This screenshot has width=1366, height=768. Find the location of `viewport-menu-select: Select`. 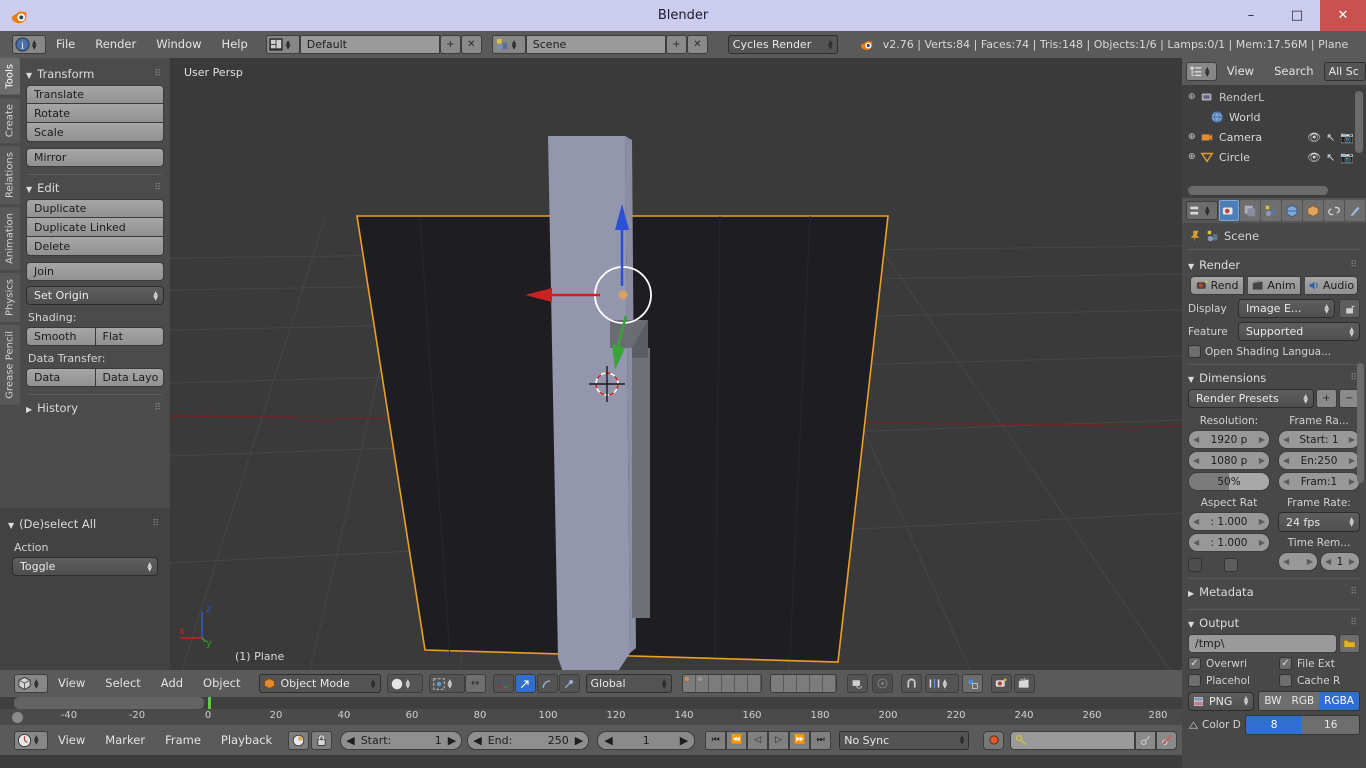

viewport-menu-select: Select is located at coordinates (122, 683).